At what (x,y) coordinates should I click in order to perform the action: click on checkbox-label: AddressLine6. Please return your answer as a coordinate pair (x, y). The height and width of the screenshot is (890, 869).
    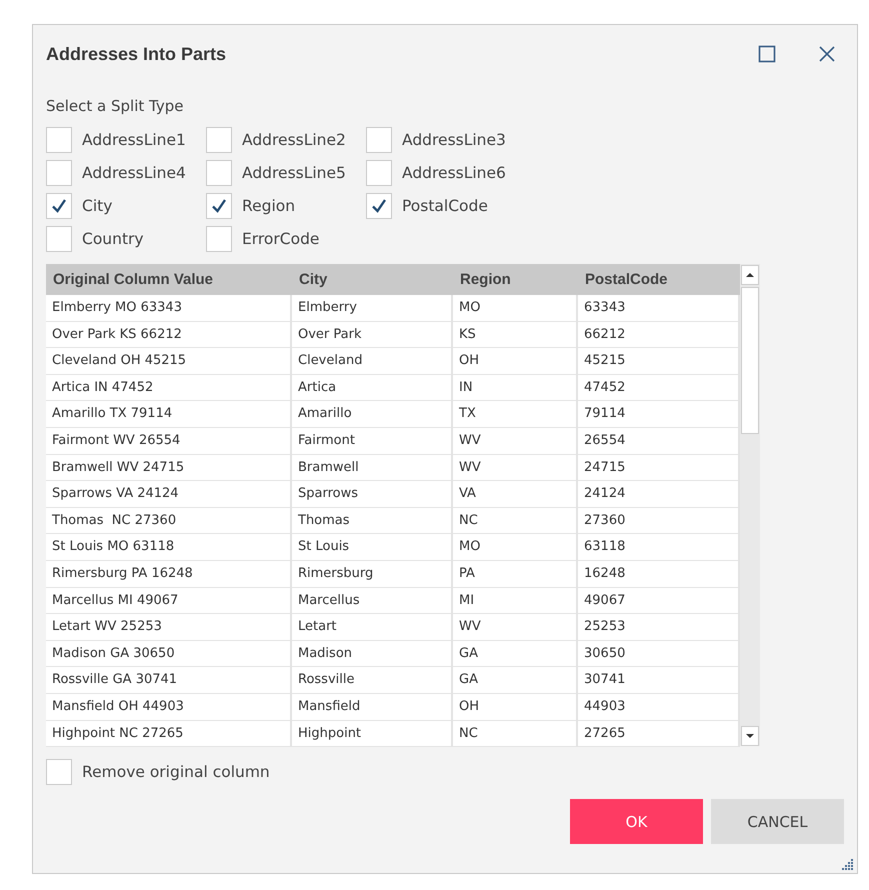
    Looking at the image, I should click on (454, 173).